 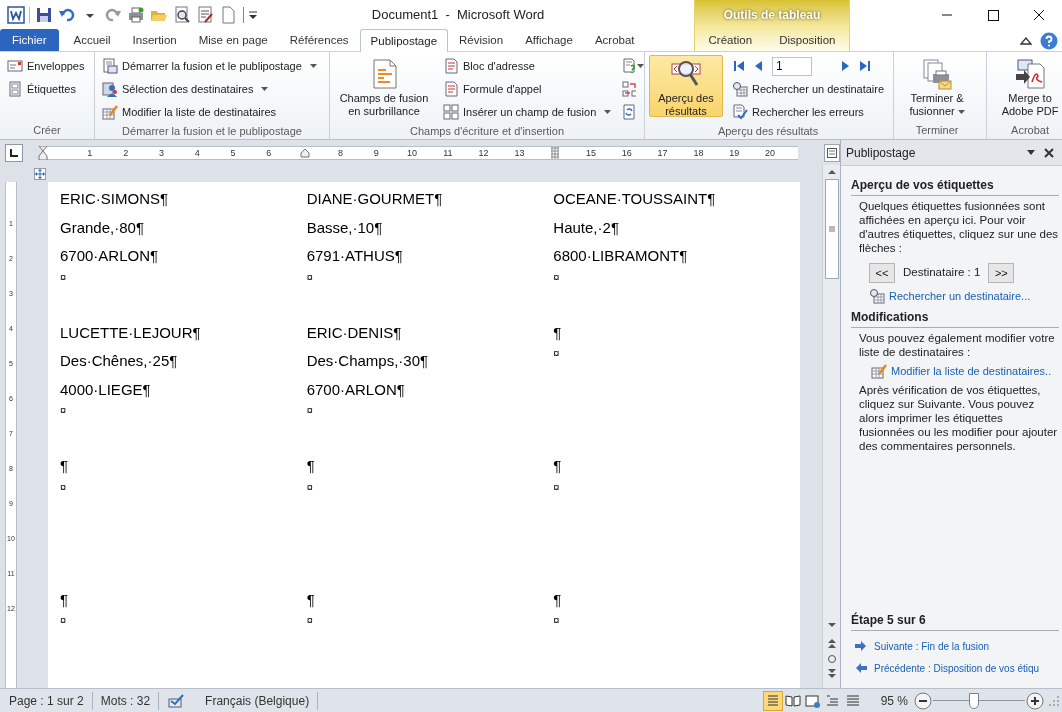 What do you see at coordinates (481, 40) in the screenshot?
I see `ribbon-tab: Révision` at bounding box center [481, 40].